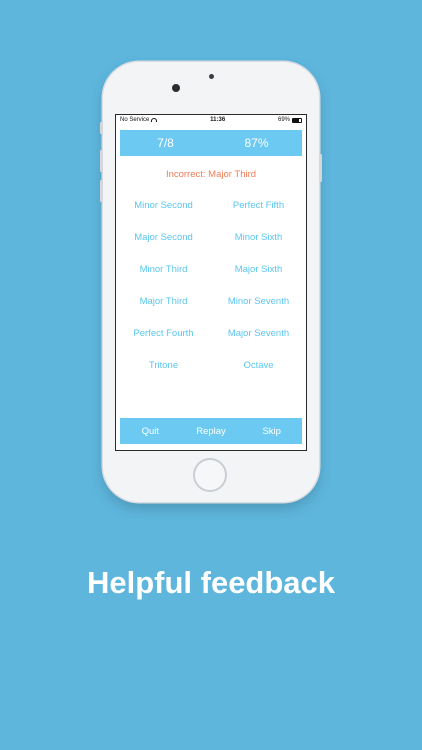  What do you see at coordinates (210, 475) in the screenshot?
I see `home-button` at bounding box center [210, 475].